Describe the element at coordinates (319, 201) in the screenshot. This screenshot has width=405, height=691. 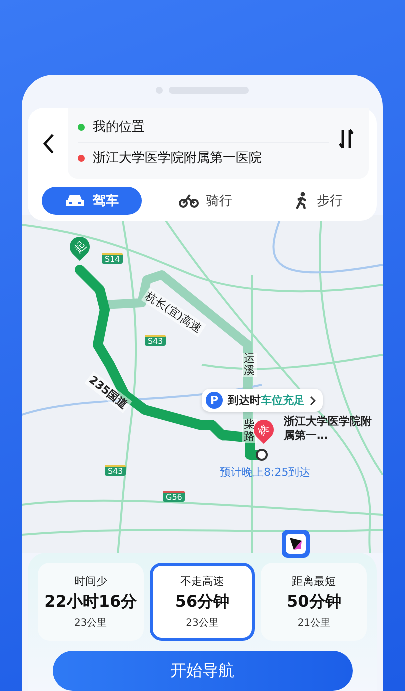
I see `travel-mode-tab: 步行` at that location.